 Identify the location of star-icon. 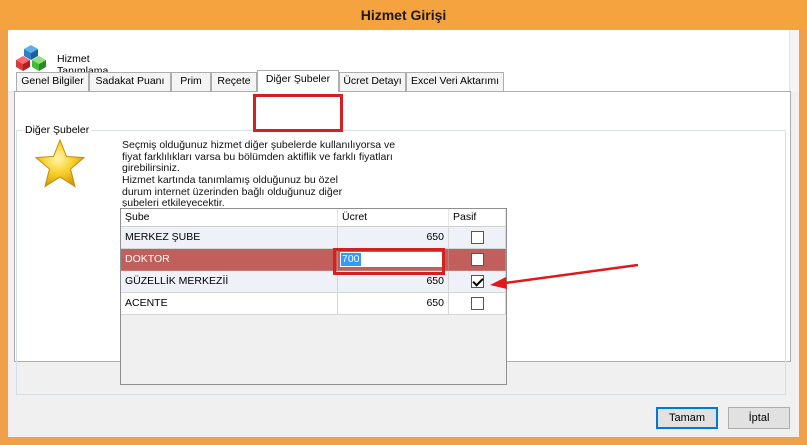
(60, 163).